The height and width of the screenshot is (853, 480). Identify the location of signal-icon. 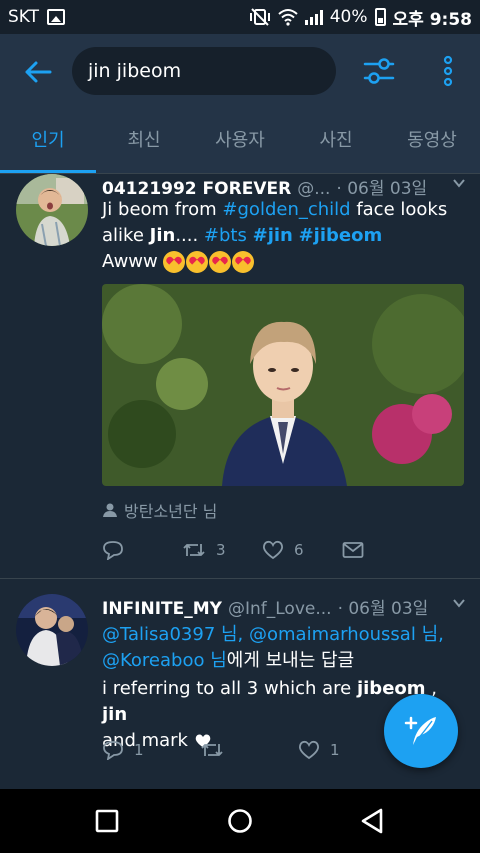
(313, 17).